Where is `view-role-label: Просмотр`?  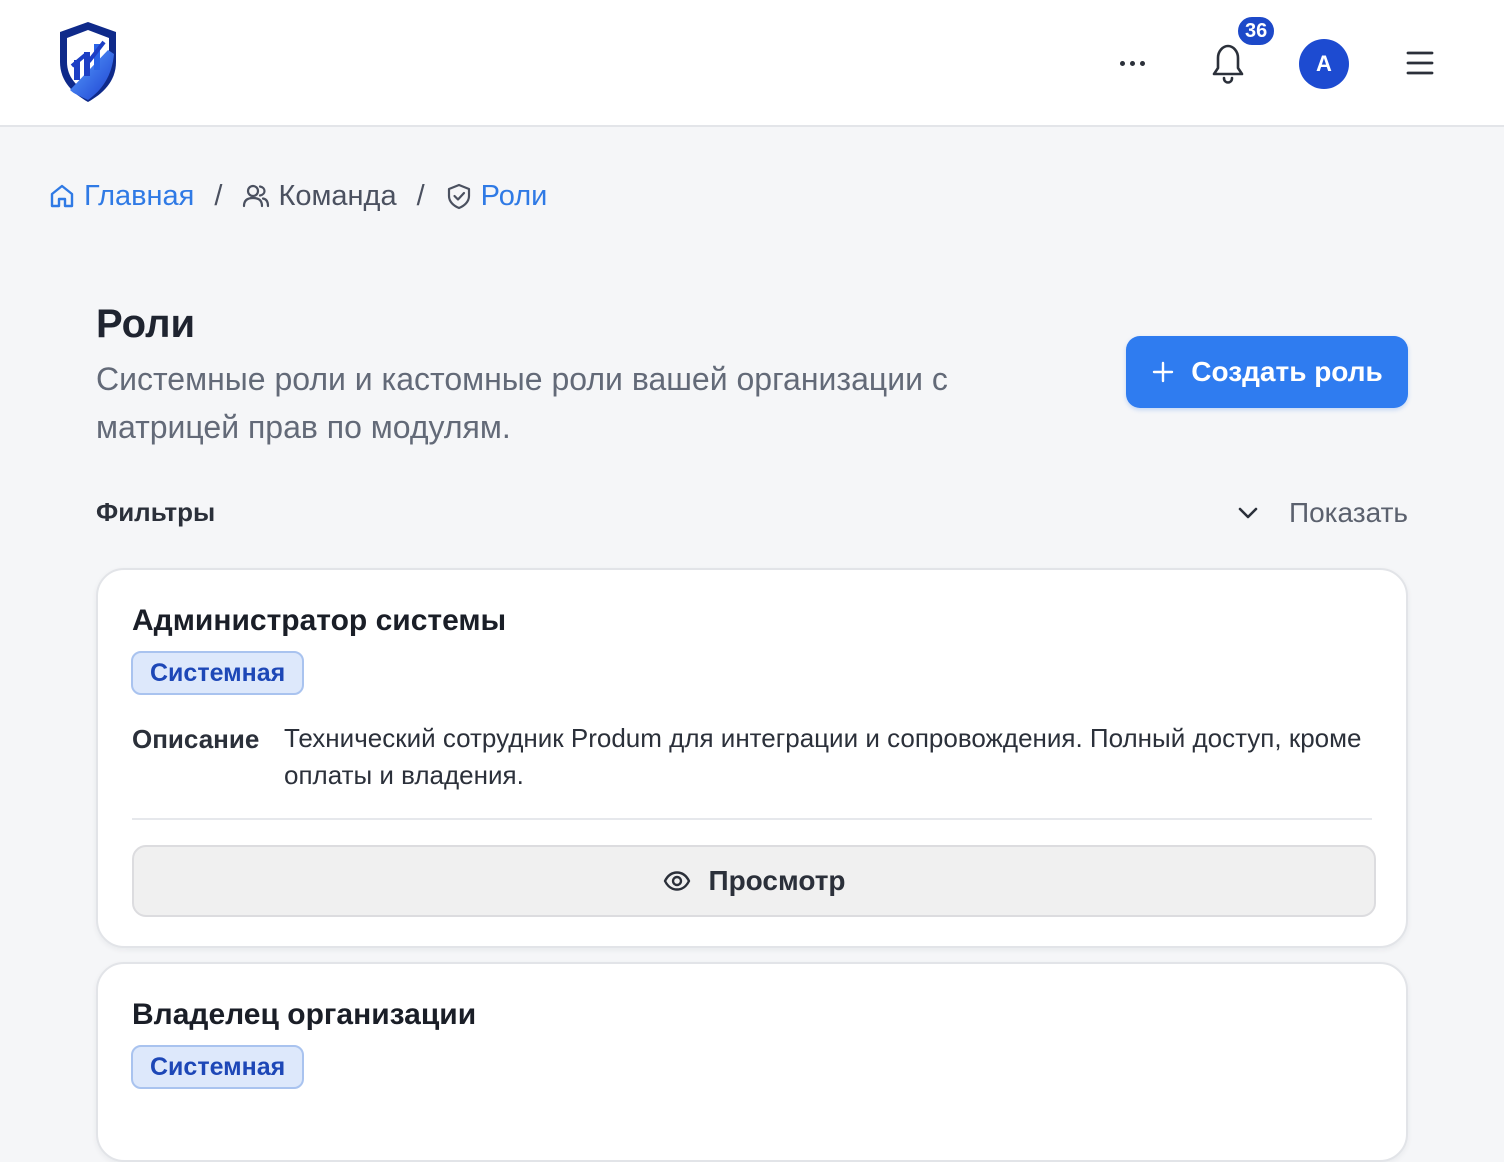
view-role-label: Просмотр is located at coordinates (777, 880).